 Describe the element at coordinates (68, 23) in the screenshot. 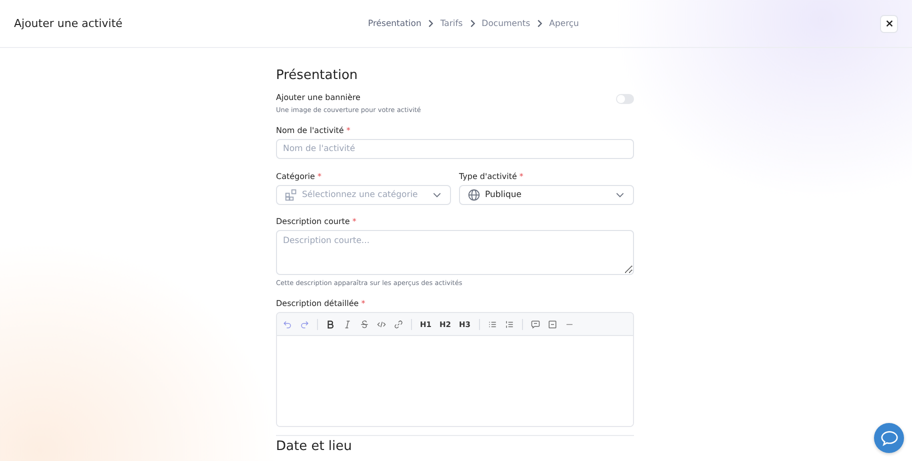

I see `page-title: Ajouter une activité` at that location.